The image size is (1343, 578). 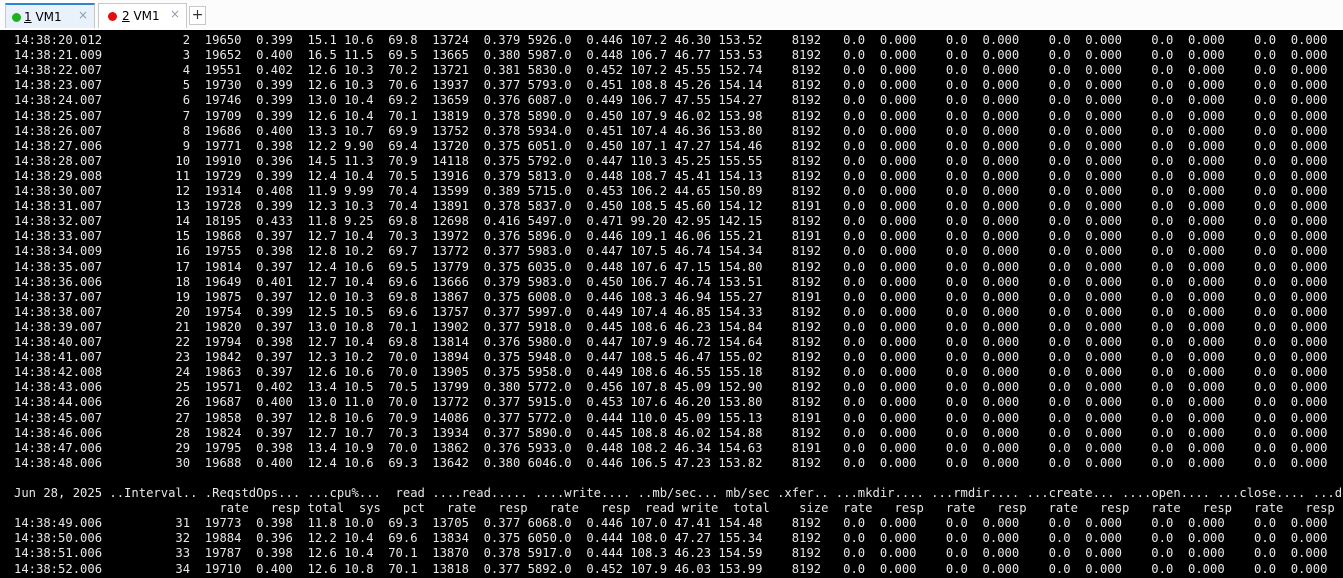 I want to click on tab-vm1-session-1: 1 VM1 ×, so click(x=50, y=15).